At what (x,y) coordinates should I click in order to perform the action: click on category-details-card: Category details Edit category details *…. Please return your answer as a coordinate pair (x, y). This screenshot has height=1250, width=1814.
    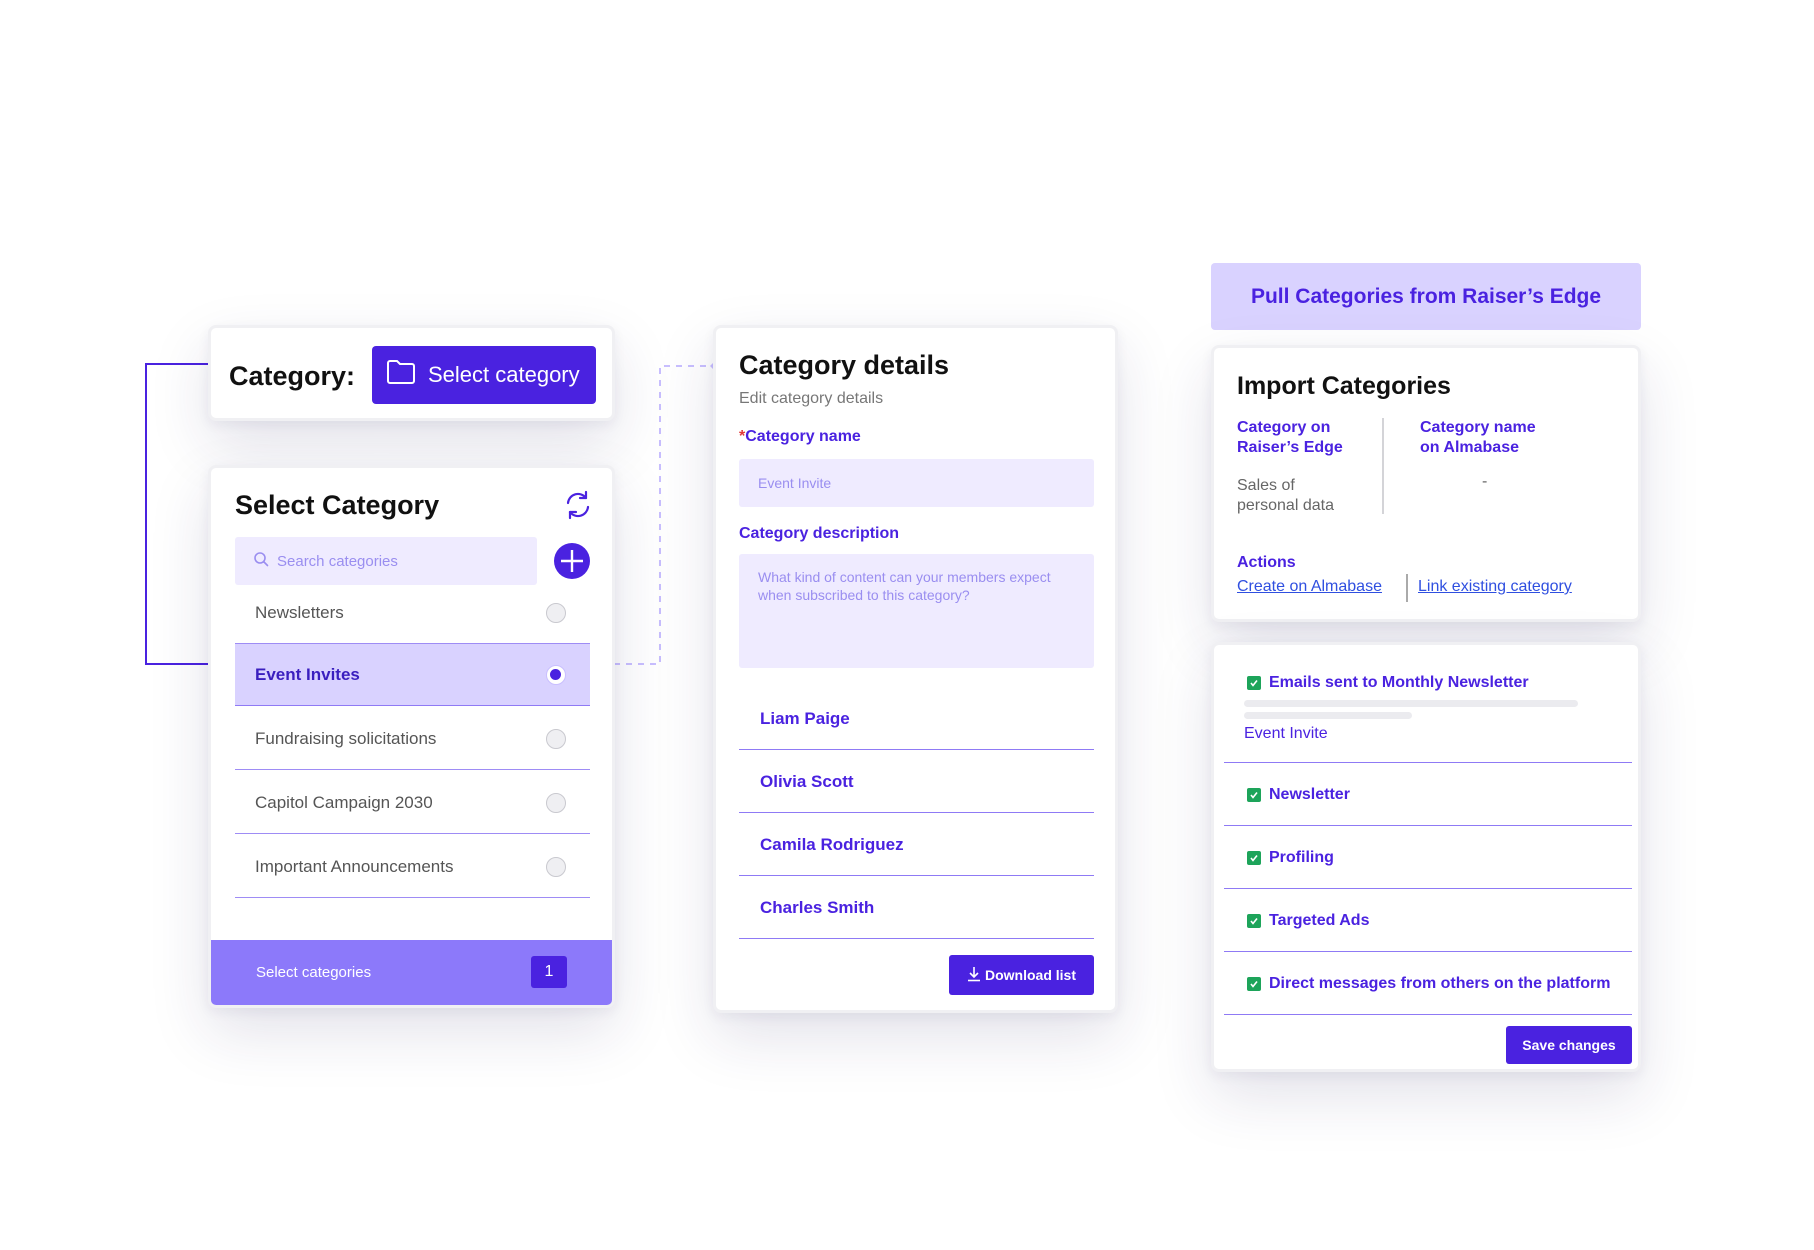
    Looking at the image, I should click on (915, 669).